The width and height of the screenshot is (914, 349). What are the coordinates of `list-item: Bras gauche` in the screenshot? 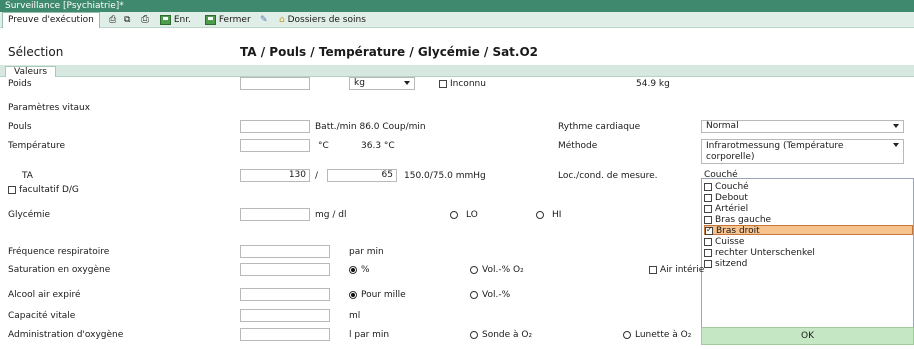 It's located at (808, 220).